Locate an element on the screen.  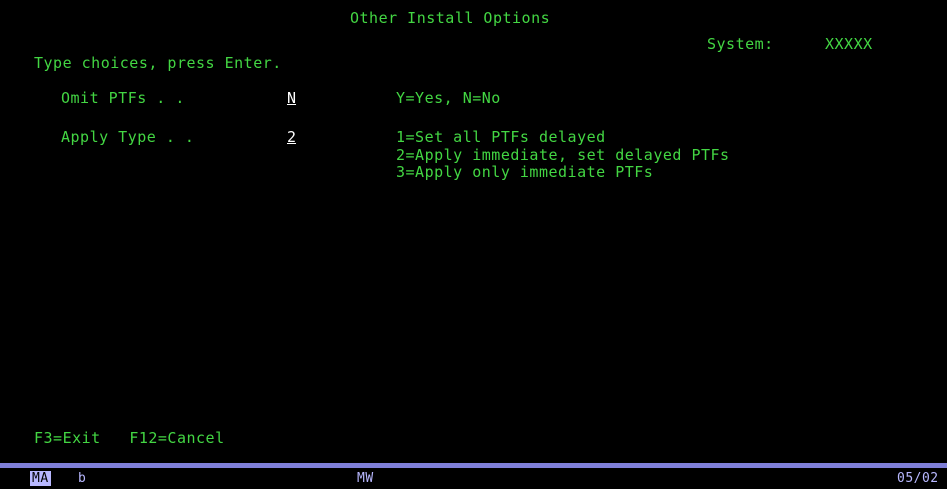
apply-type-help-option-3: 3=Apply only immediate PTFs is located at coordinates (525, 172).